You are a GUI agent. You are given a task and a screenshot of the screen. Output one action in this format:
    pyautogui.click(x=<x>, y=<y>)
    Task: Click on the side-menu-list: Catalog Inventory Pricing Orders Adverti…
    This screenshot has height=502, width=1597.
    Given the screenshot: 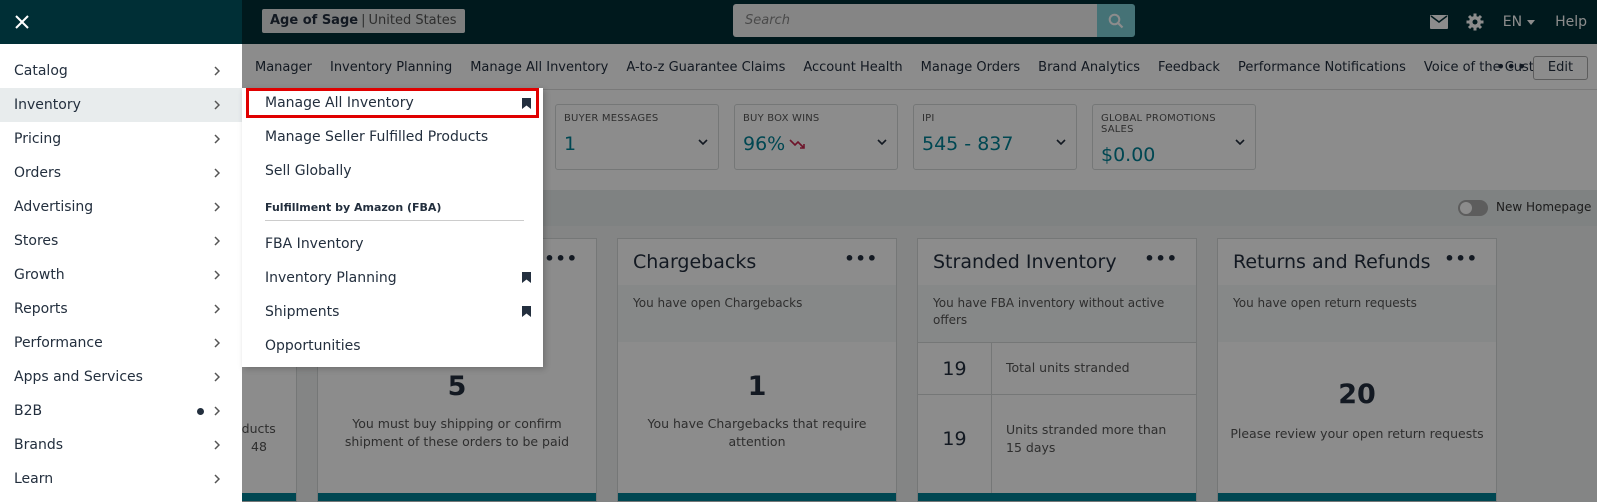 What is the action you would take?
    pyautogui.click(x=121, y=275)
    